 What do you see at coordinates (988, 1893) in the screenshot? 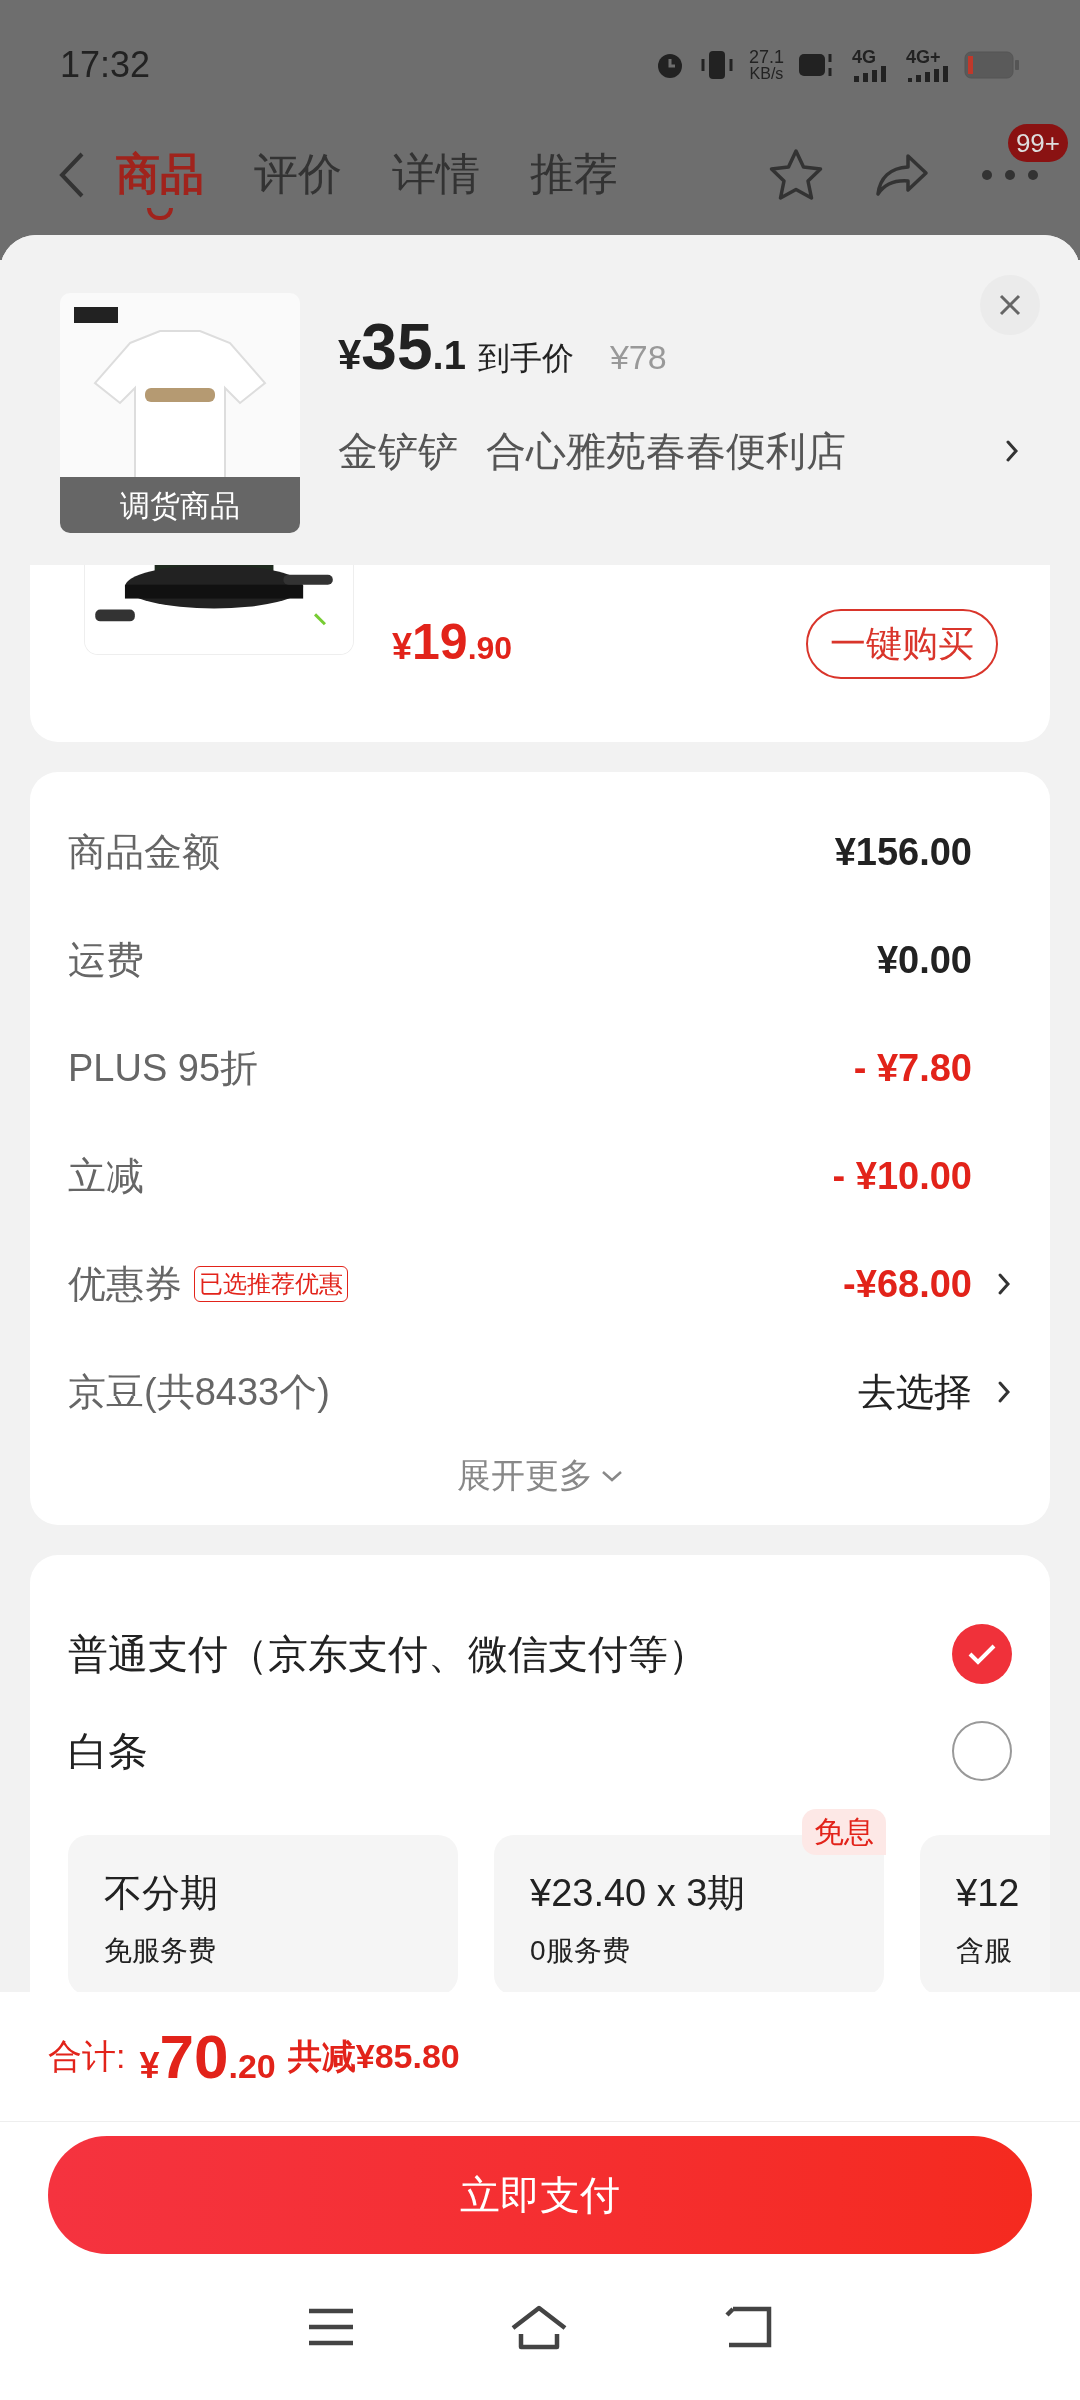
I see `plan-title: ¥12` at bounding box center [988, 1893].